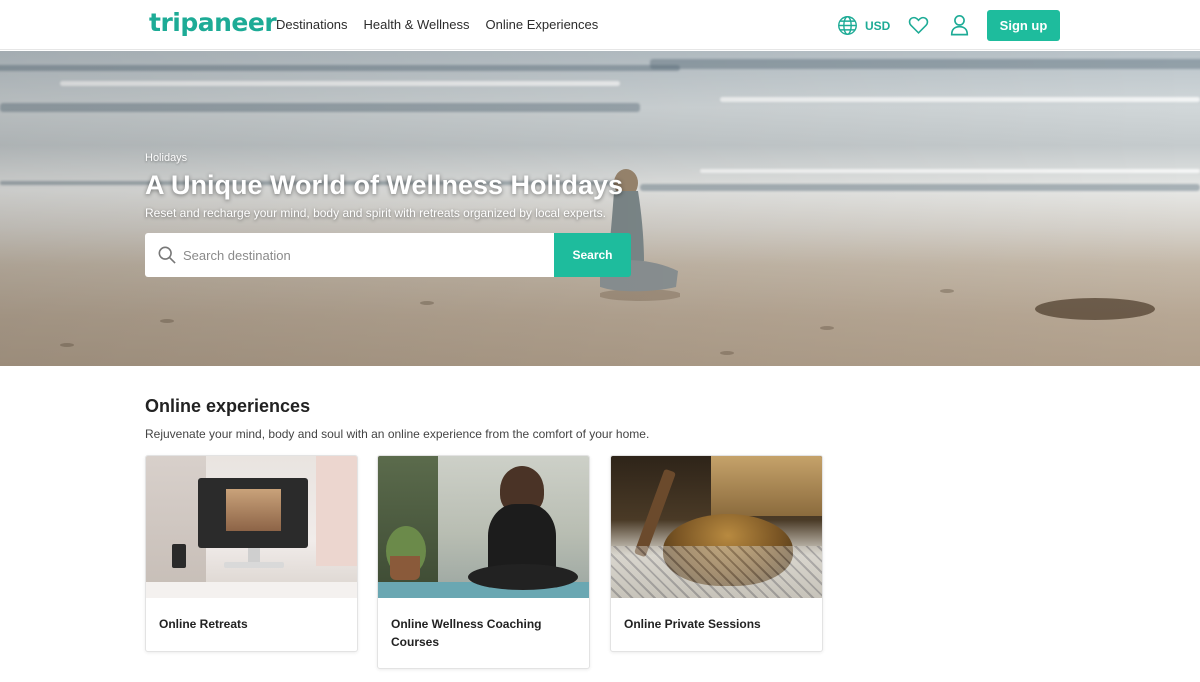 This screenshot has height=682, width=1200. What do you see at coordinates (542, 24) in the screenshot?
I see `nav-online-experiences: Online Experiences` at bounding box center [542, 24].